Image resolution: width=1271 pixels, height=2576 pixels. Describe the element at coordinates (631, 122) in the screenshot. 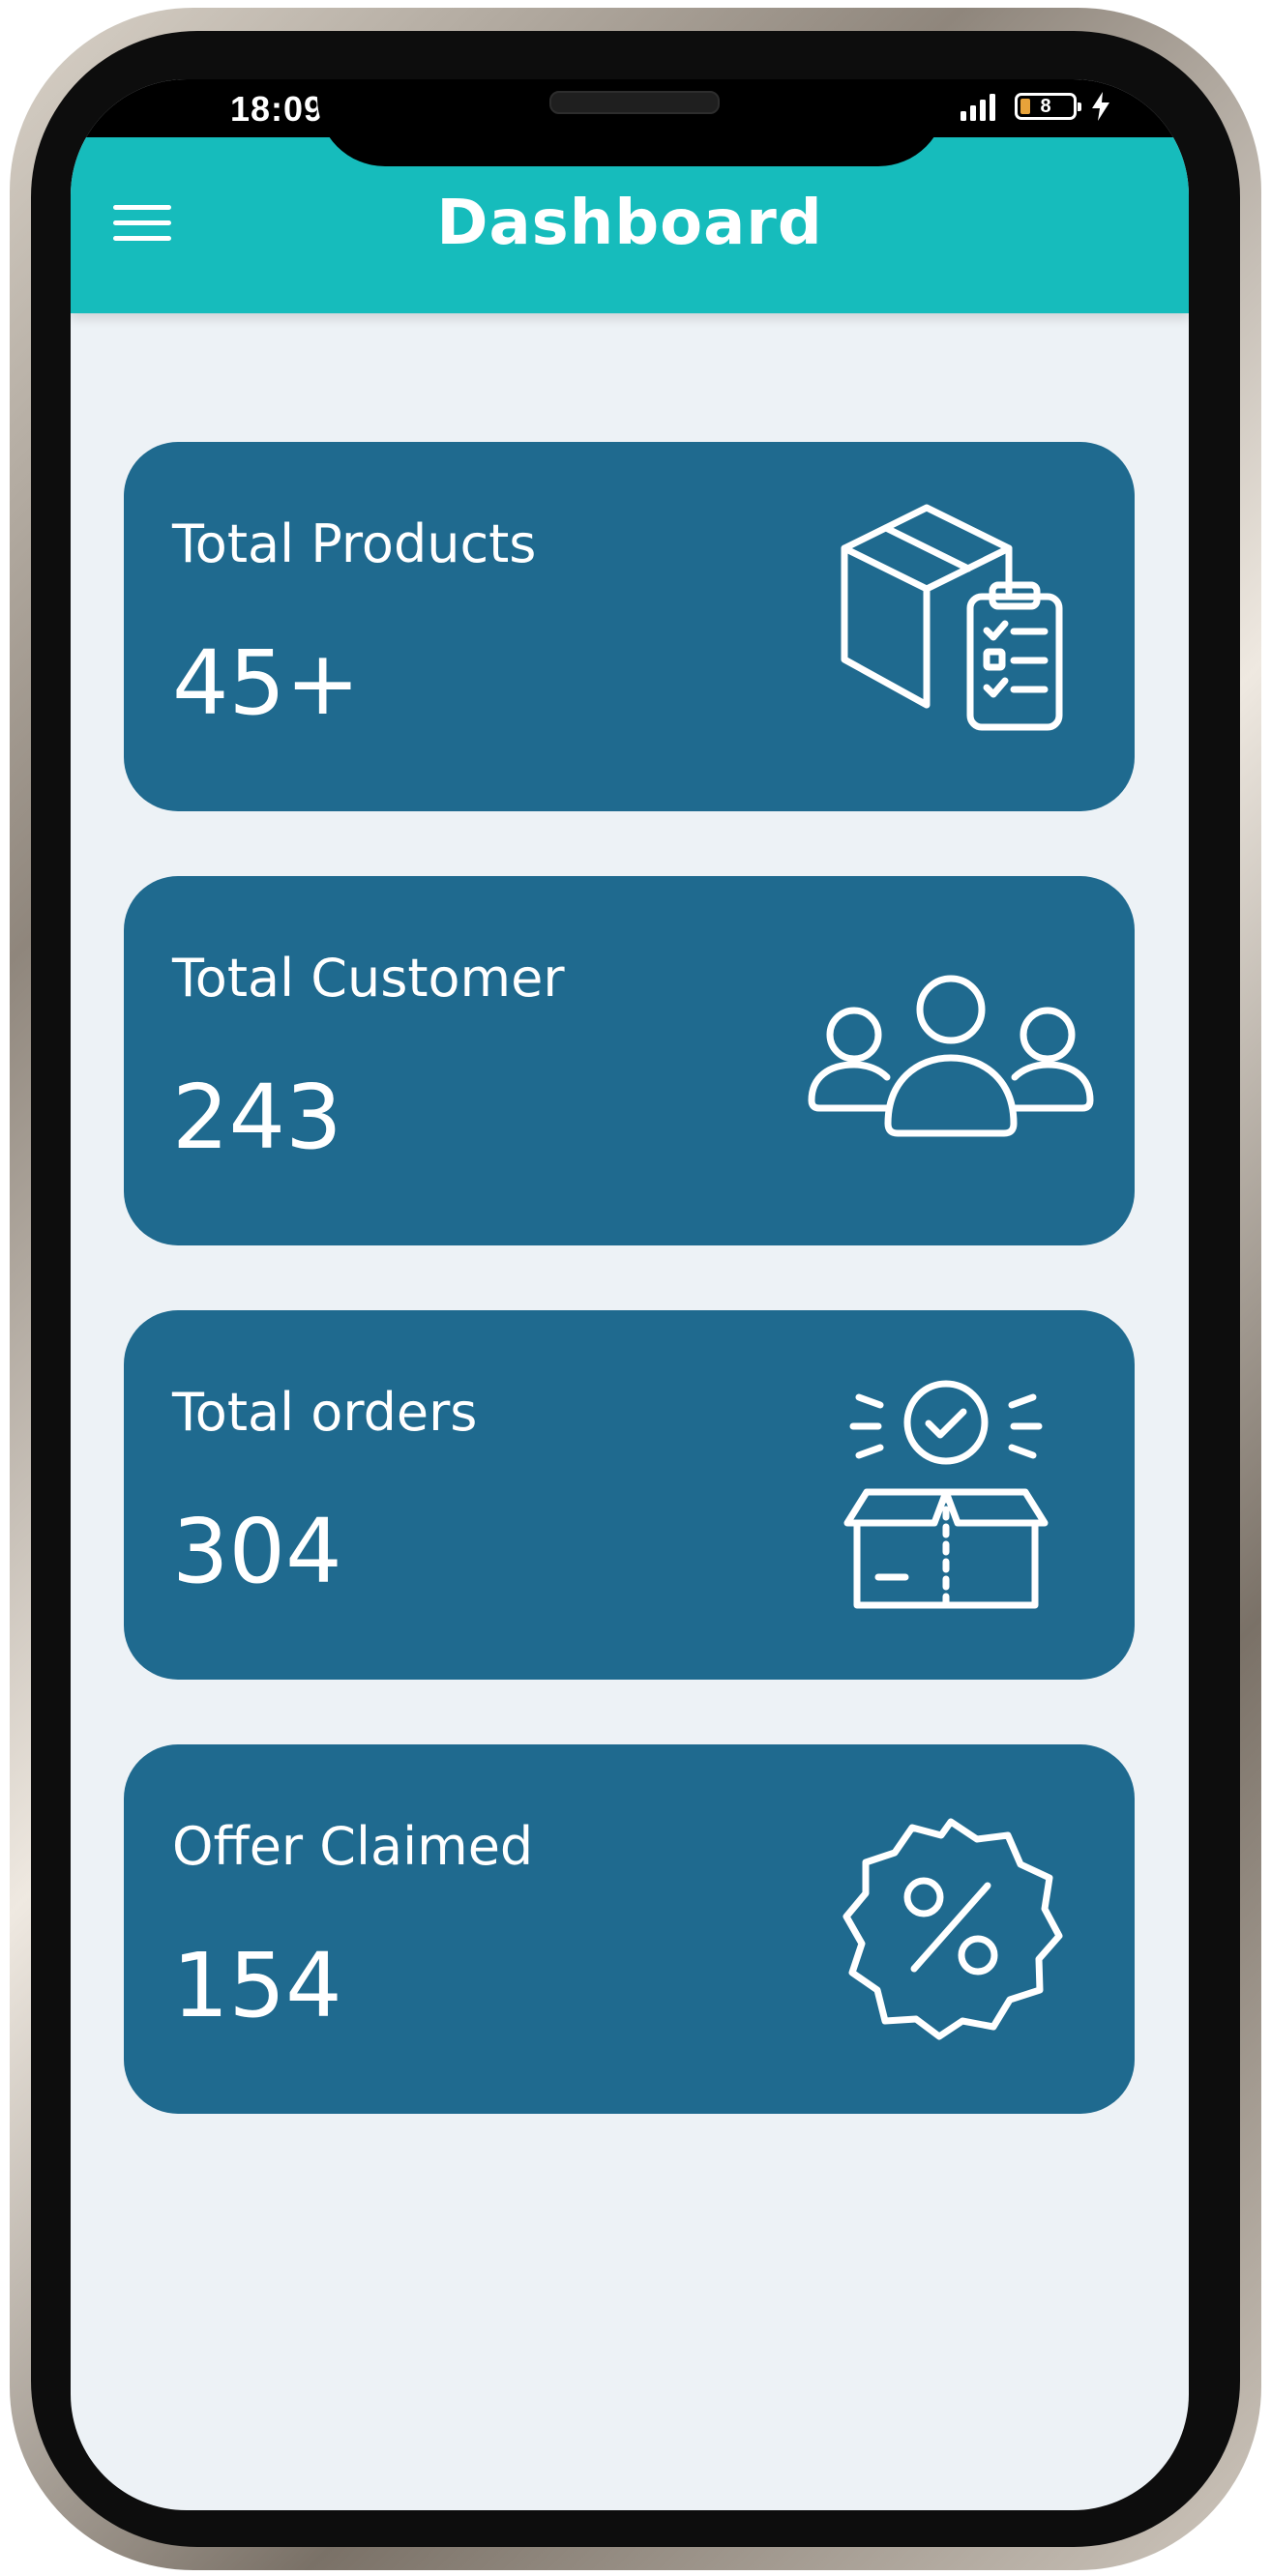

I see `camera-notch` at that location.